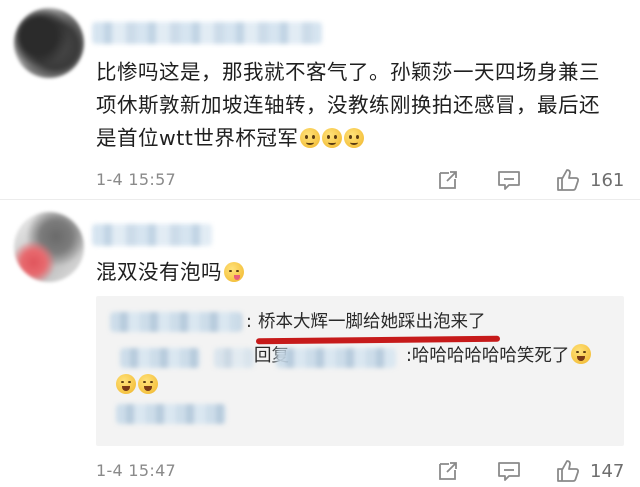 The width and height of the screenshot is (640, 487). I want to click on comment-meta: 1-4 15:57 161, so click(360, 181).